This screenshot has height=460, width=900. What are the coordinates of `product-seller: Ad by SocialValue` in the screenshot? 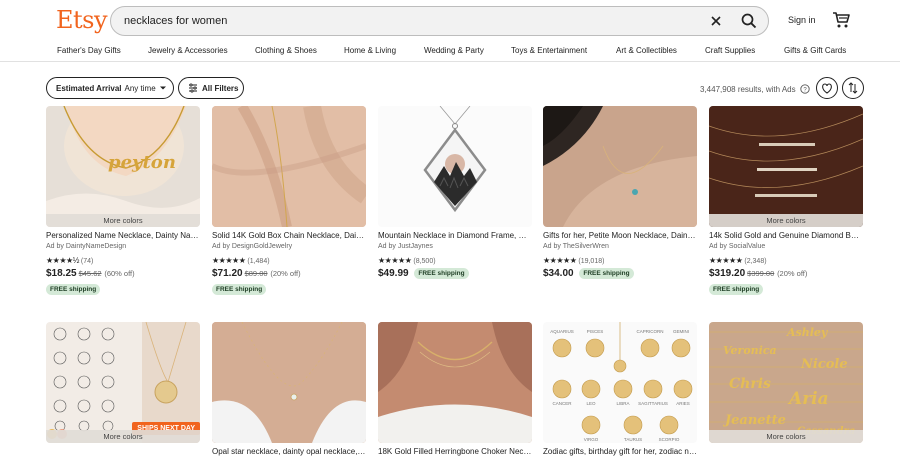 It's located at (737, 246).